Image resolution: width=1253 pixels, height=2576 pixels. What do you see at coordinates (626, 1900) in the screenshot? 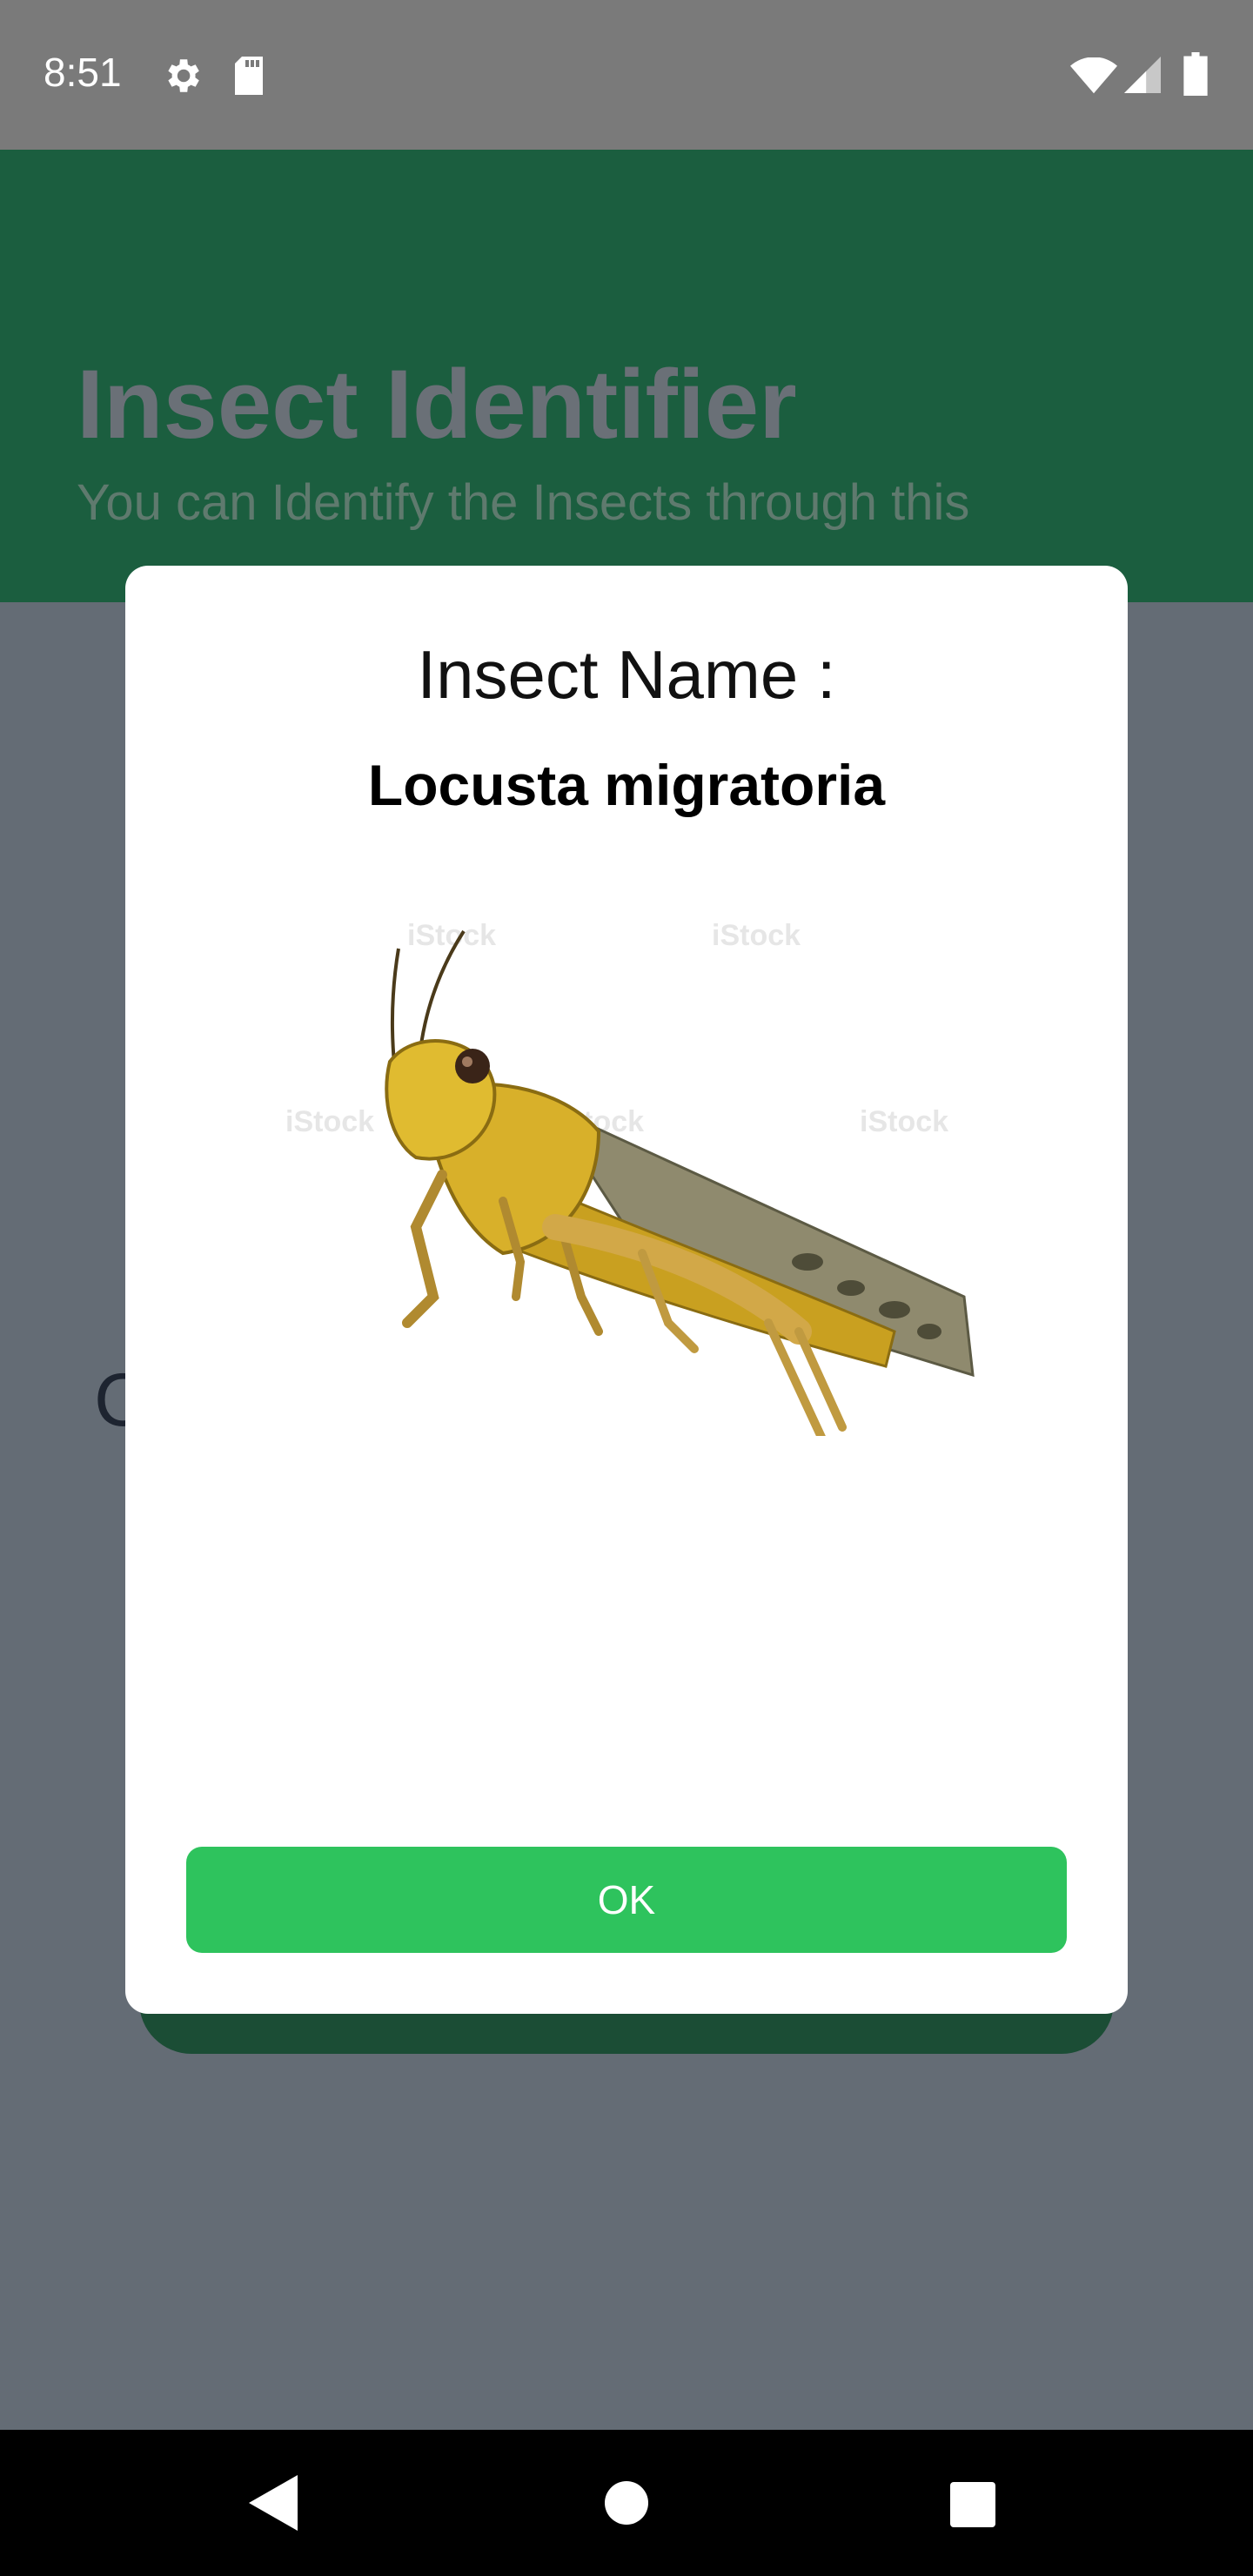
I see `ok-button: OK` at bounding box center [626, 1900].